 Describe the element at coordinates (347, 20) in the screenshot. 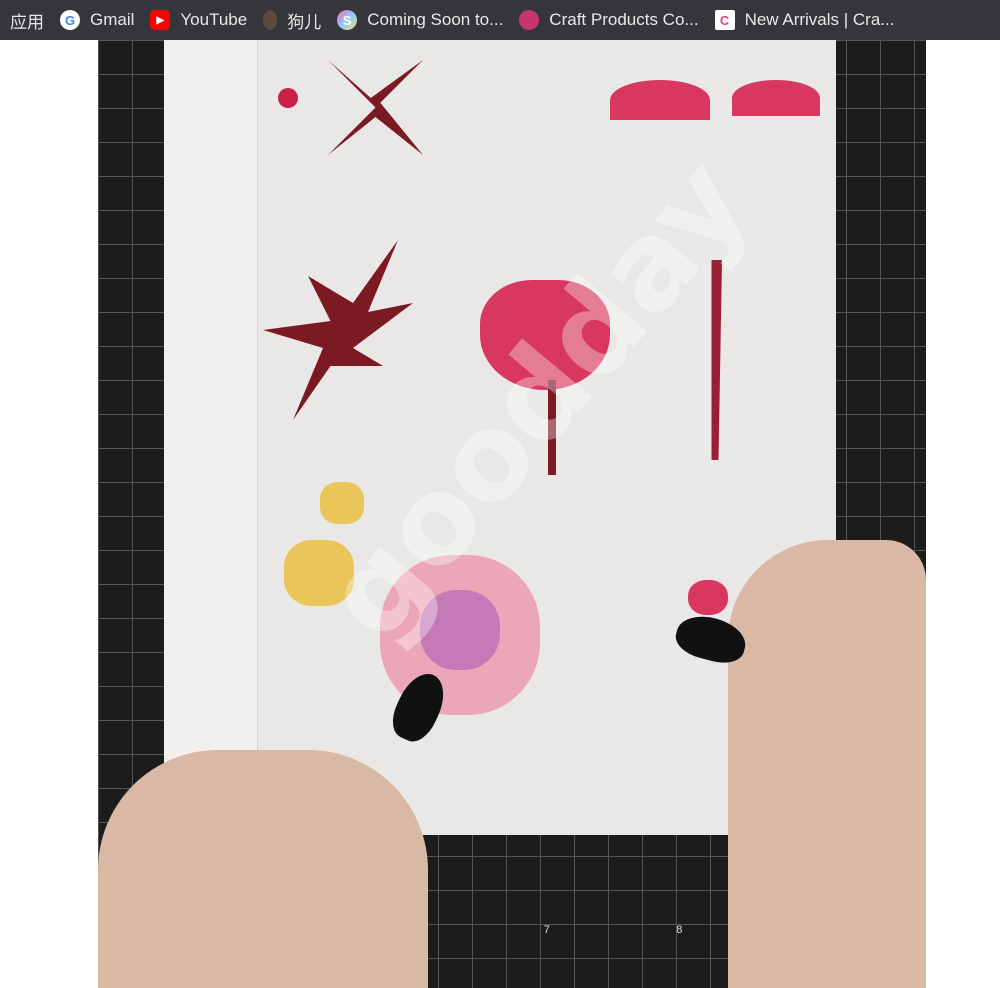

I see `s-logo-icon: S` at that location.